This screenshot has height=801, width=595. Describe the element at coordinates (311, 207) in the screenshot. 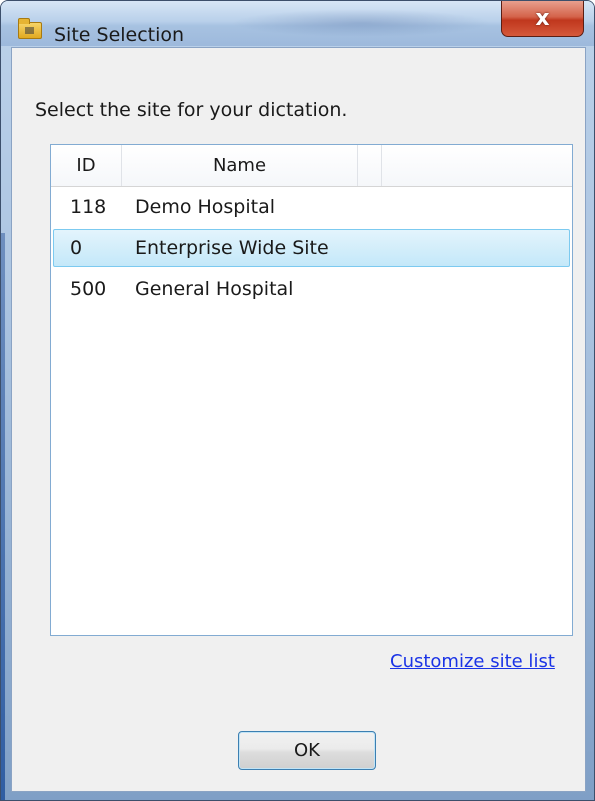

I see `site-row-demo-hospital: 118 Demo Hospital` at that location.